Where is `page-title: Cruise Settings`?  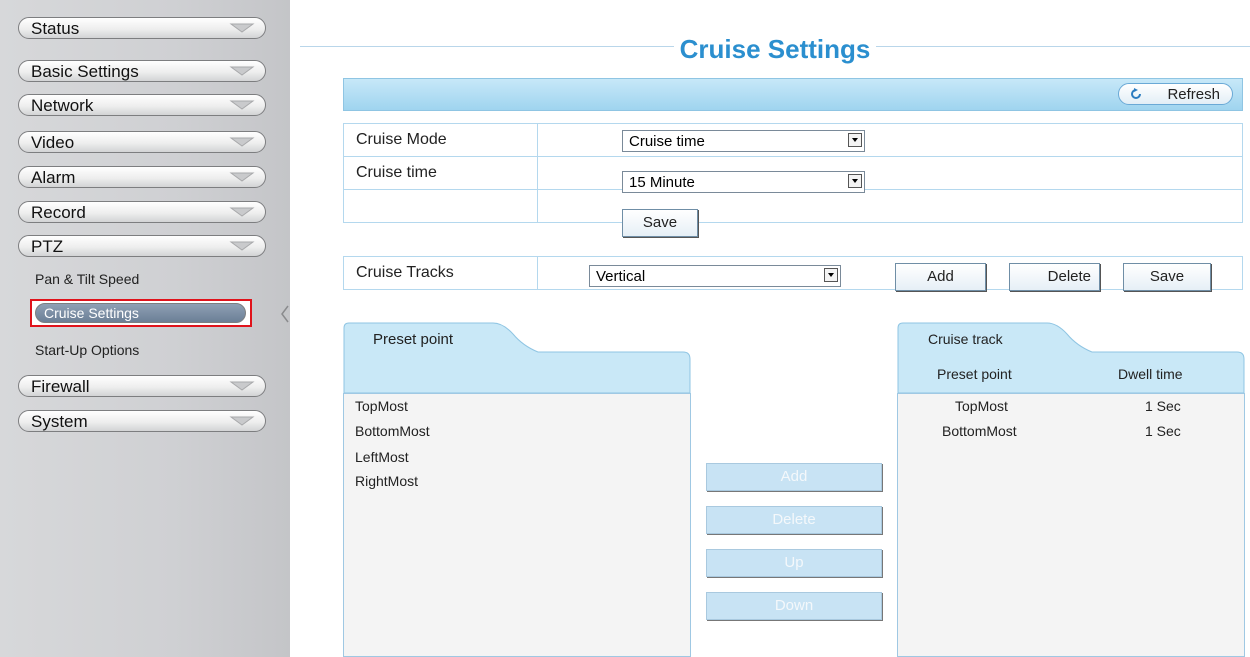
page-title: Cruise Settings is located at coordinates (775, 49).